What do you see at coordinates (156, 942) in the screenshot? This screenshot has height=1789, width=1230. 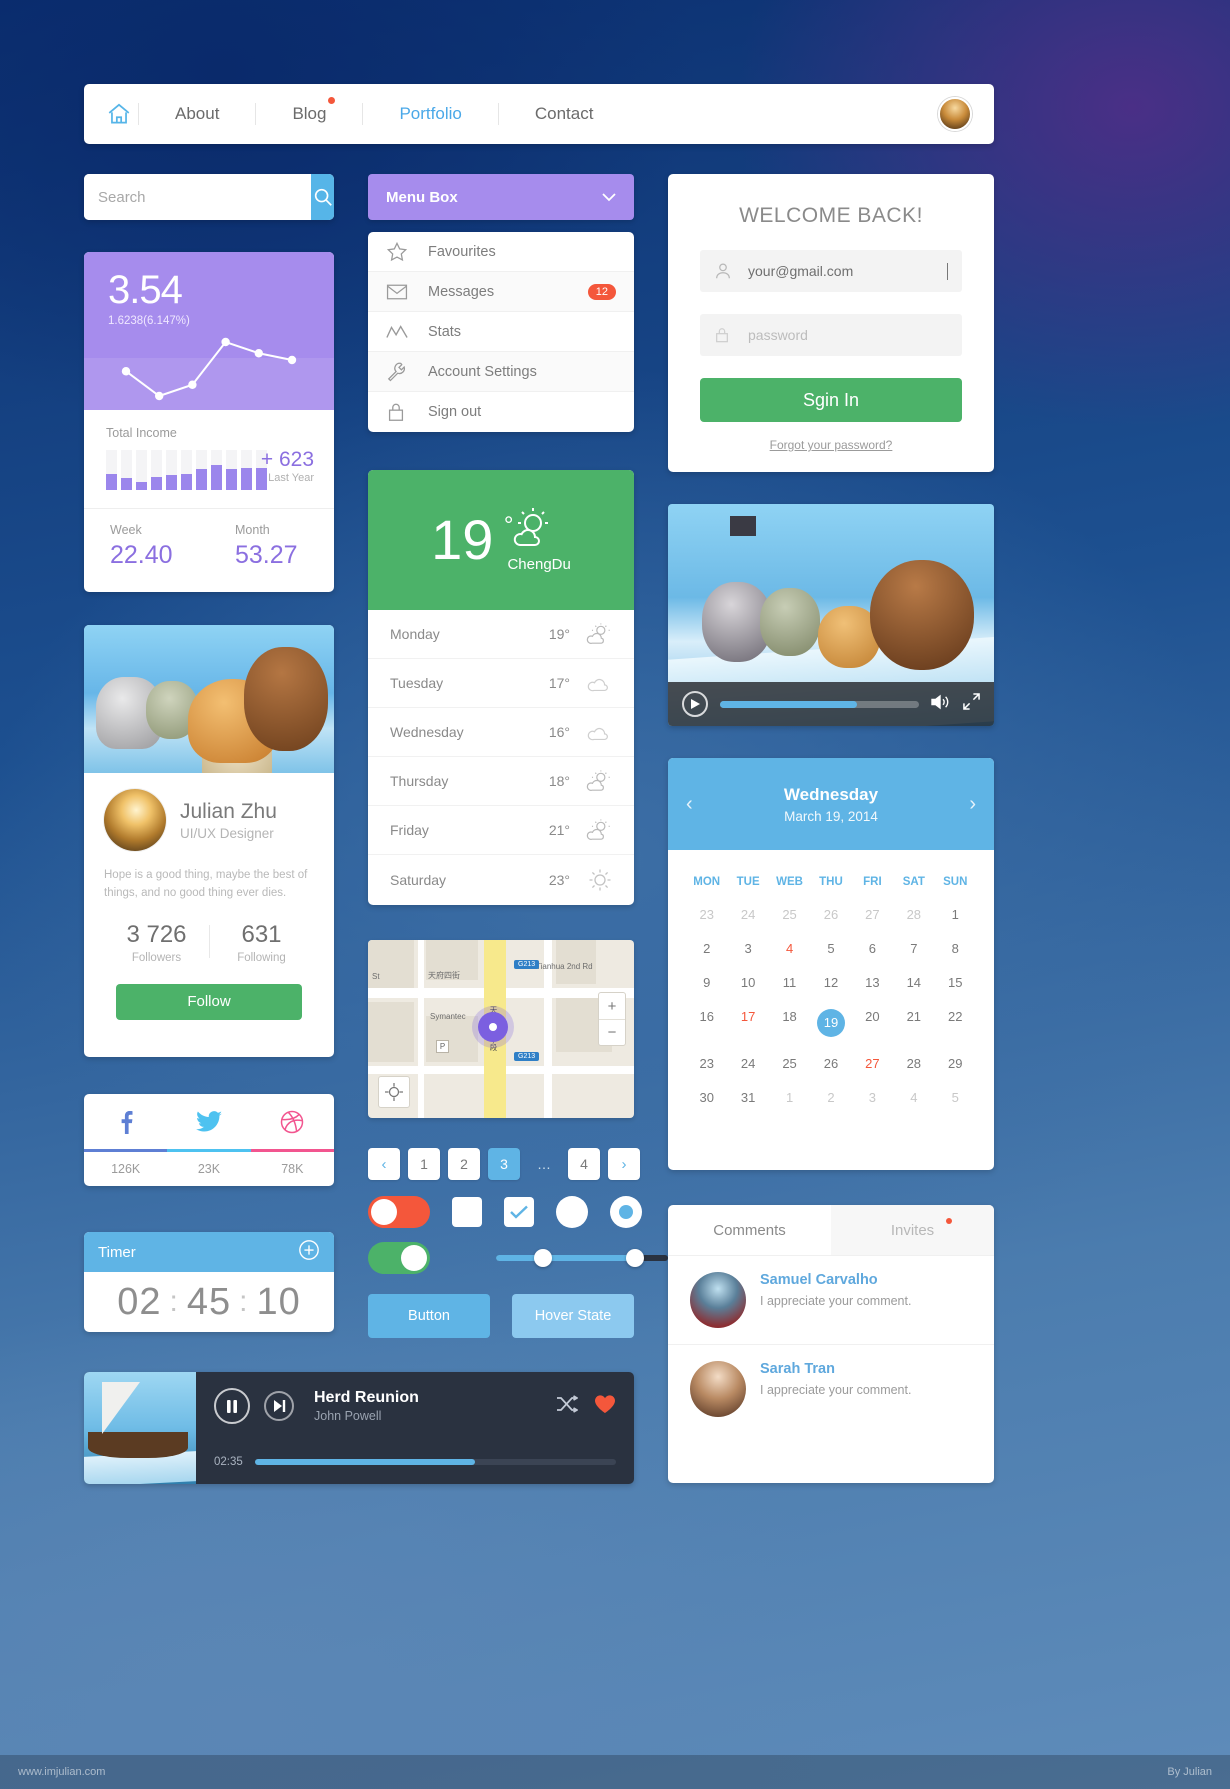 I see `followers-stat: 3 726 Followers` at bounding box center [156, 942].